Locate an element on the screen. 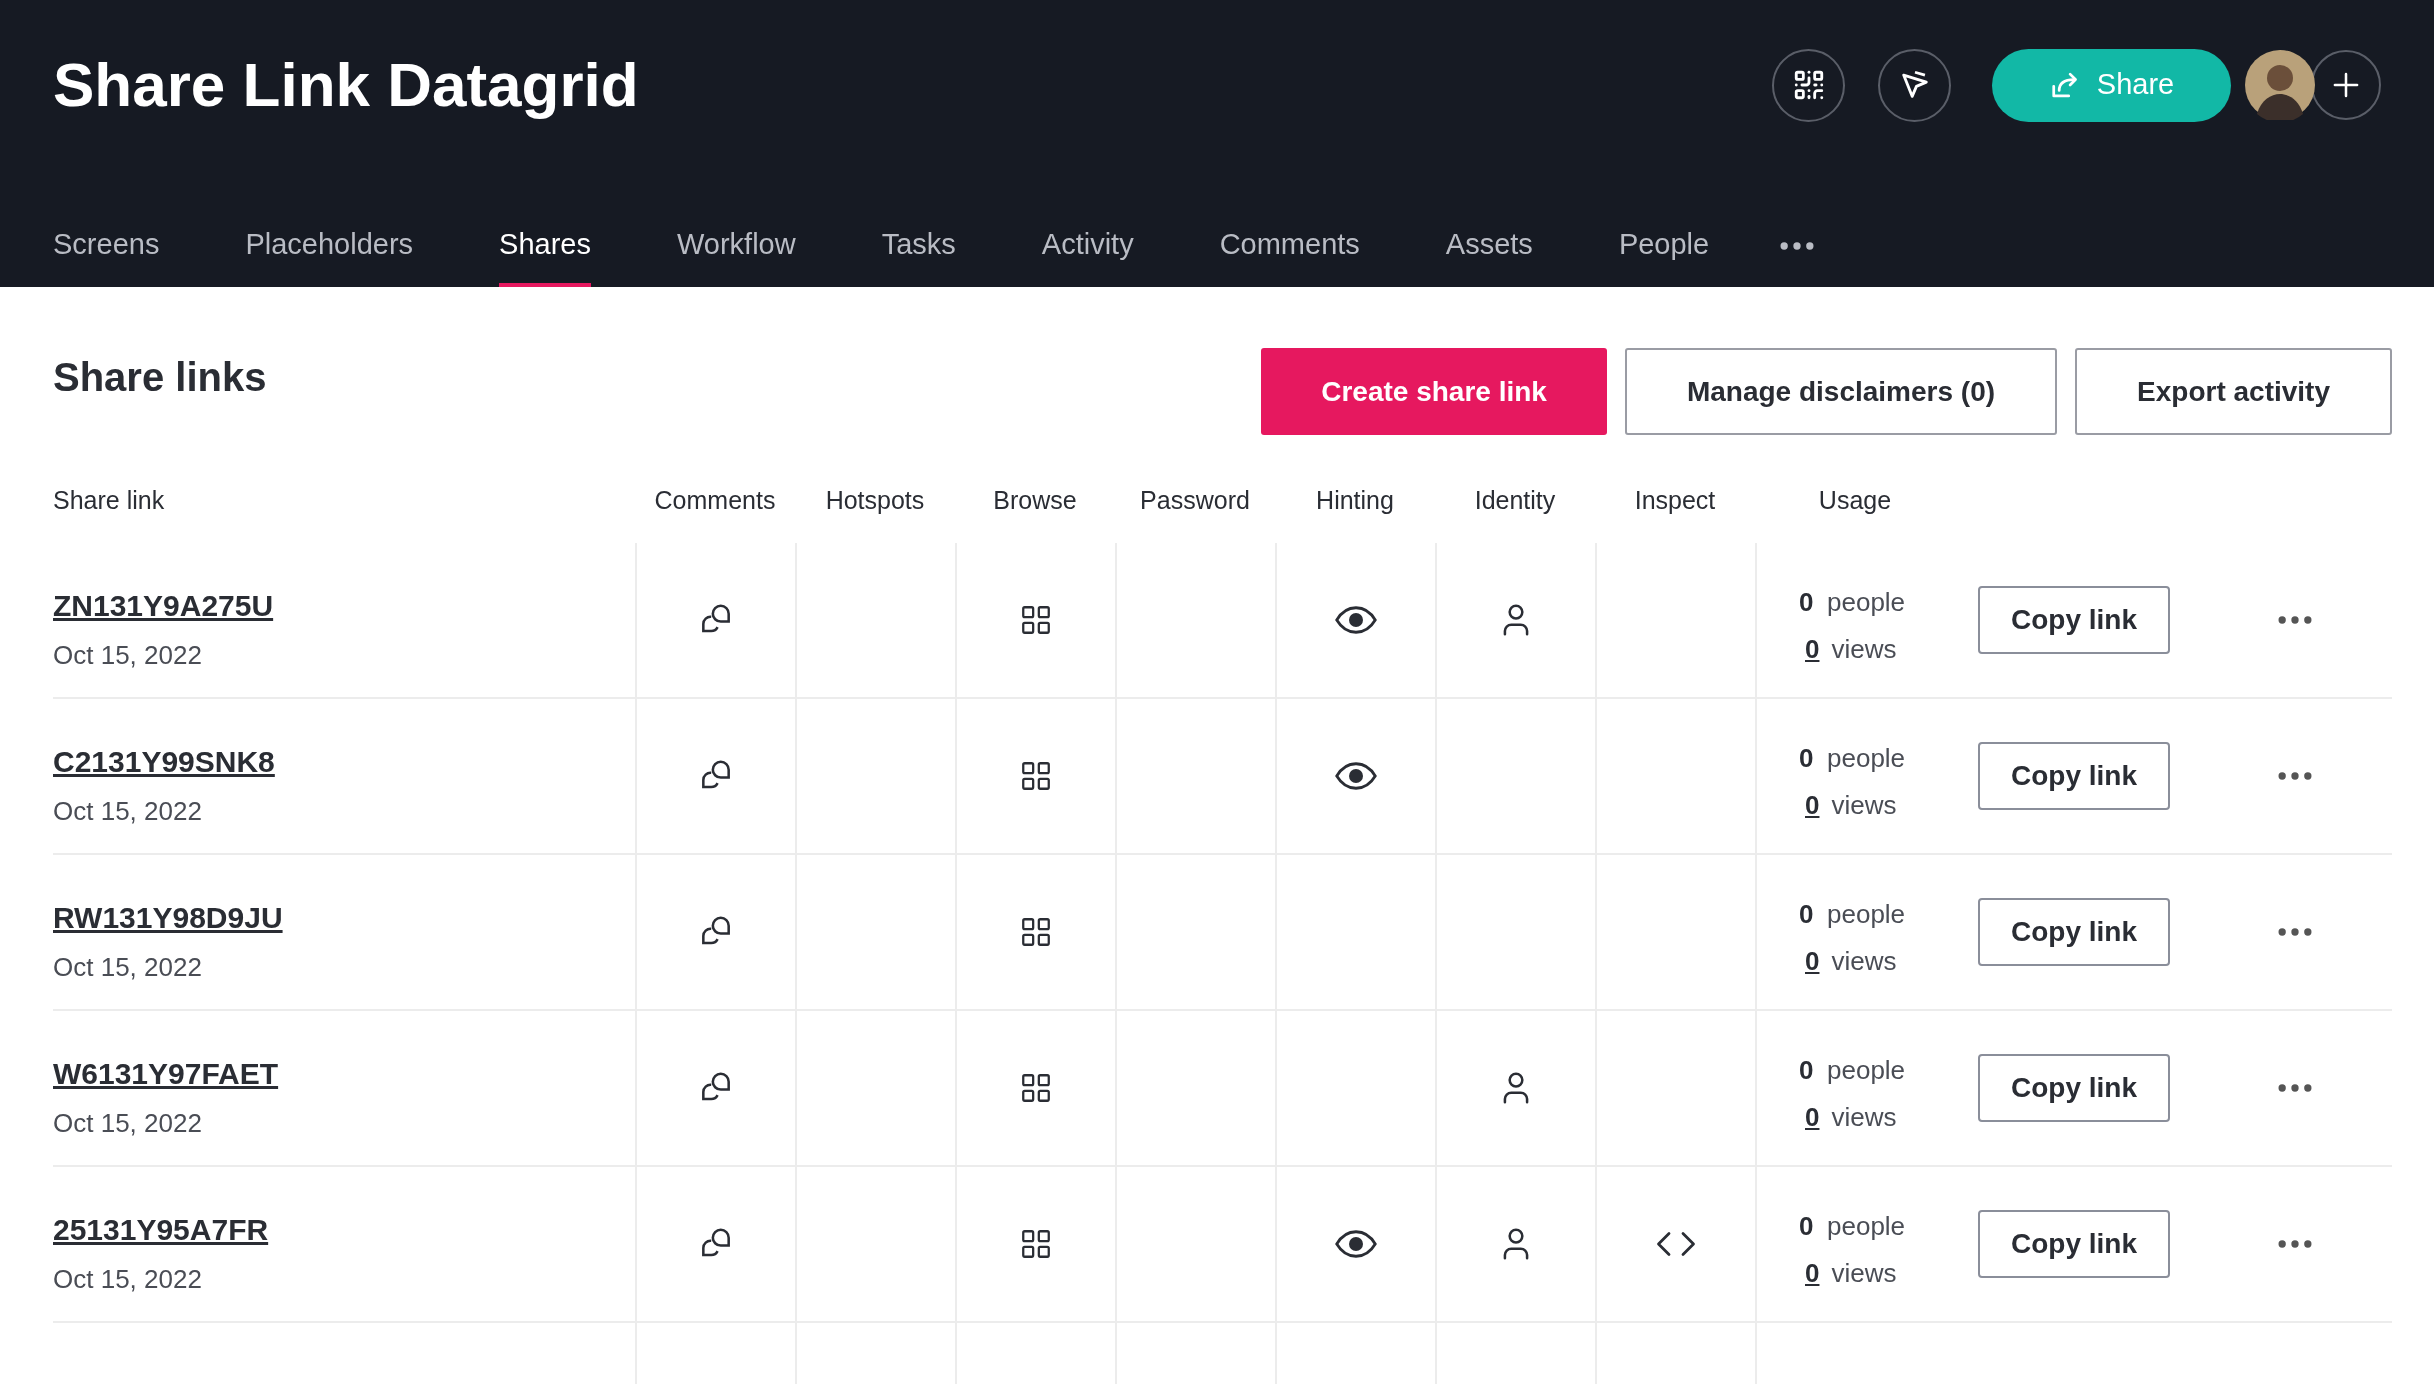 The image size is (2434, 1384). column-header: Hinting is located at coordinates (1355, 501).